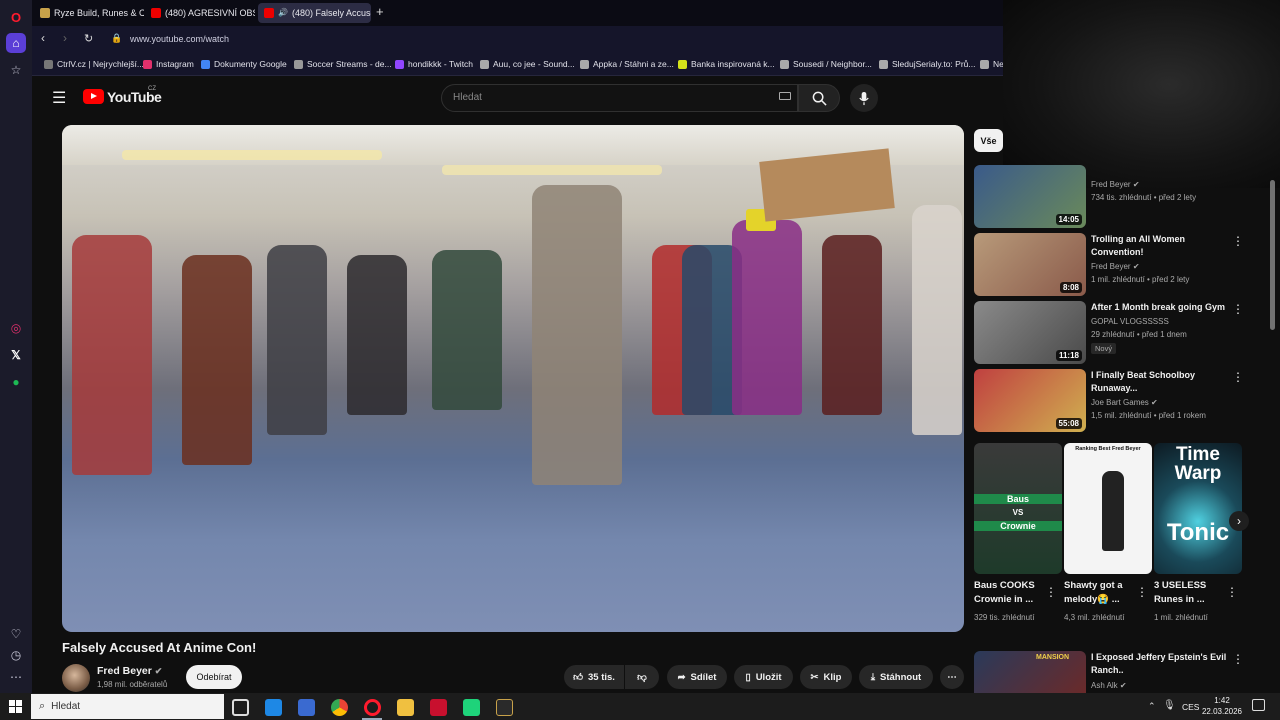 Image resolution: width=1280 pixels, height=720 pixels. Describe the element at coordinates (504, 707) in the screenshot. I see `league-icon` at that location.